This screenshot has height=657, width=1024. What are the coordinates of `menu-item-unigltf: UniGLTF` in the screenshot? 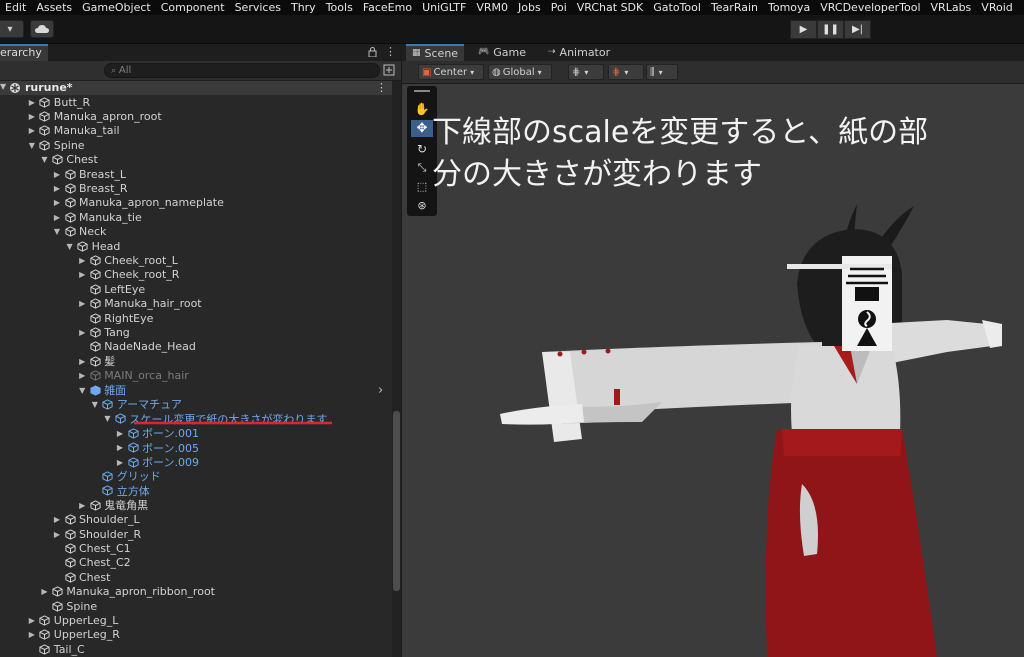 It's located at (444, 7).